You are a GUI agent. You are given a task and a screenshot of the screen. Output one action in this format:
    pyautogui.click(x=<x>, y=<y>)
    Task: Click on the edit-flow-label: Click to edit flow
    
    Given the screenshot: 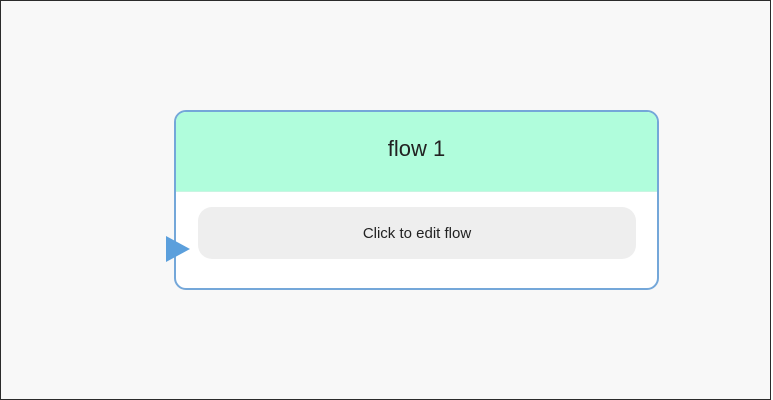 What is the action you would take?
    pyautogui.click(x=417, y=233)
    